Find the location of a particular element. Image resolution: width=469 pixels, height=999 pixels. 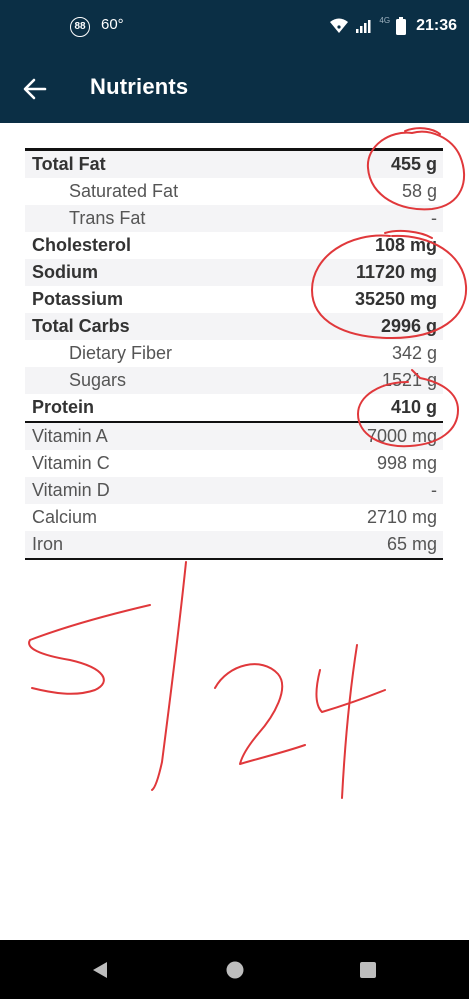

back-button is located at coordinates (35, 89).